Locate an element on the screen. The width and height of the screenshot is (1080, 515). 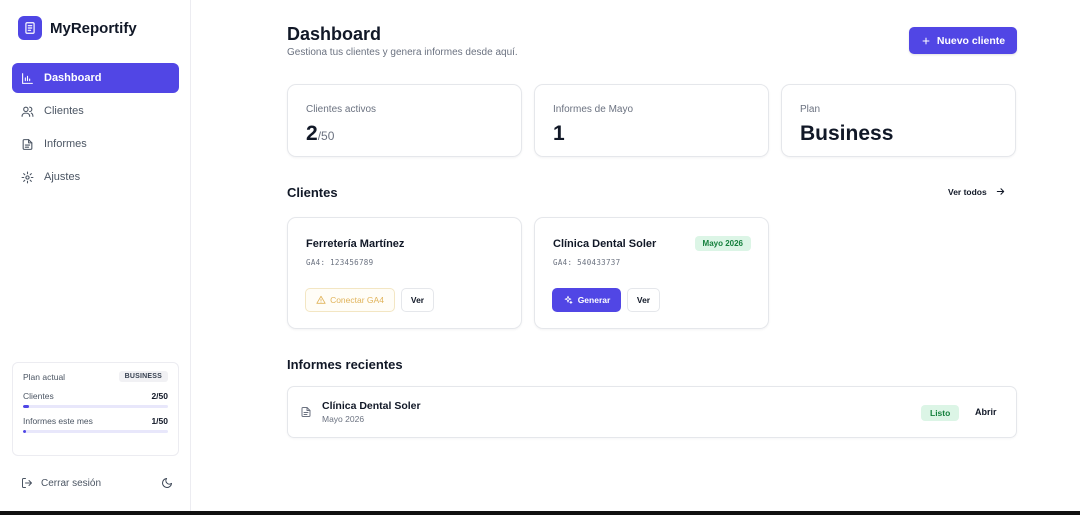
stat-plan: Plan Business is located at coordinates (898, 120).